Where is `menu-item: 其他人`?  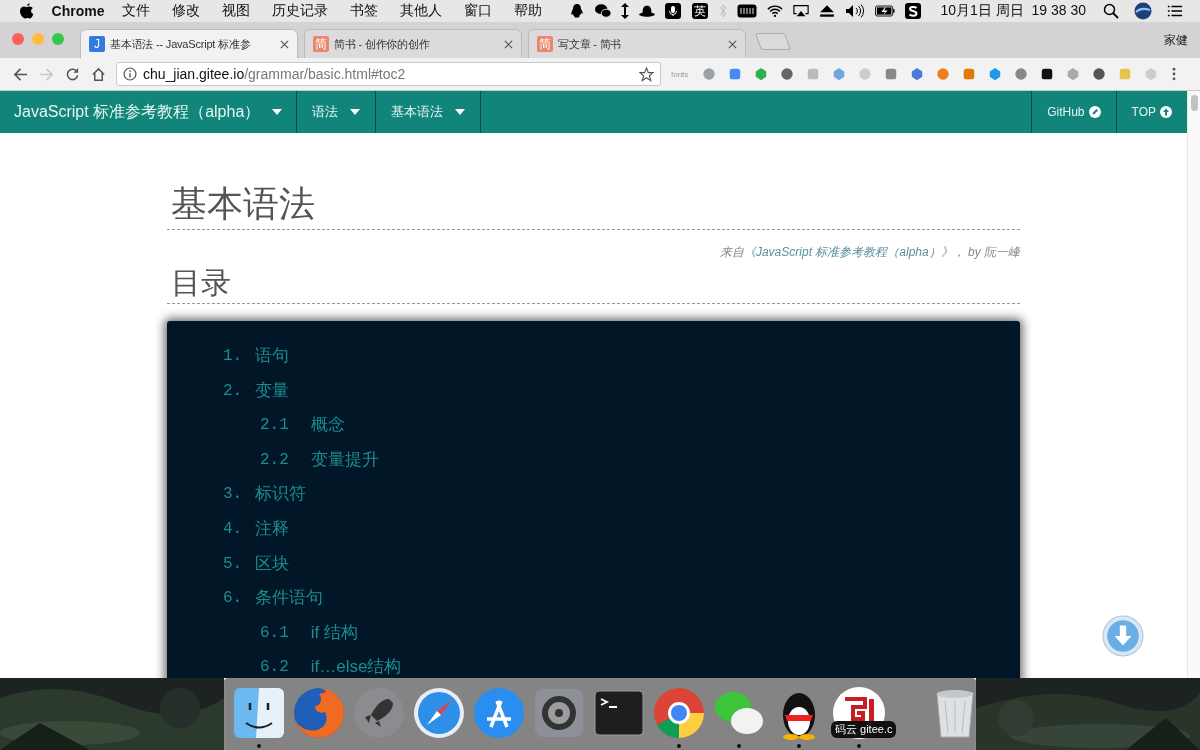 menu-item: 其他人 is located at coordinates (421, 11).